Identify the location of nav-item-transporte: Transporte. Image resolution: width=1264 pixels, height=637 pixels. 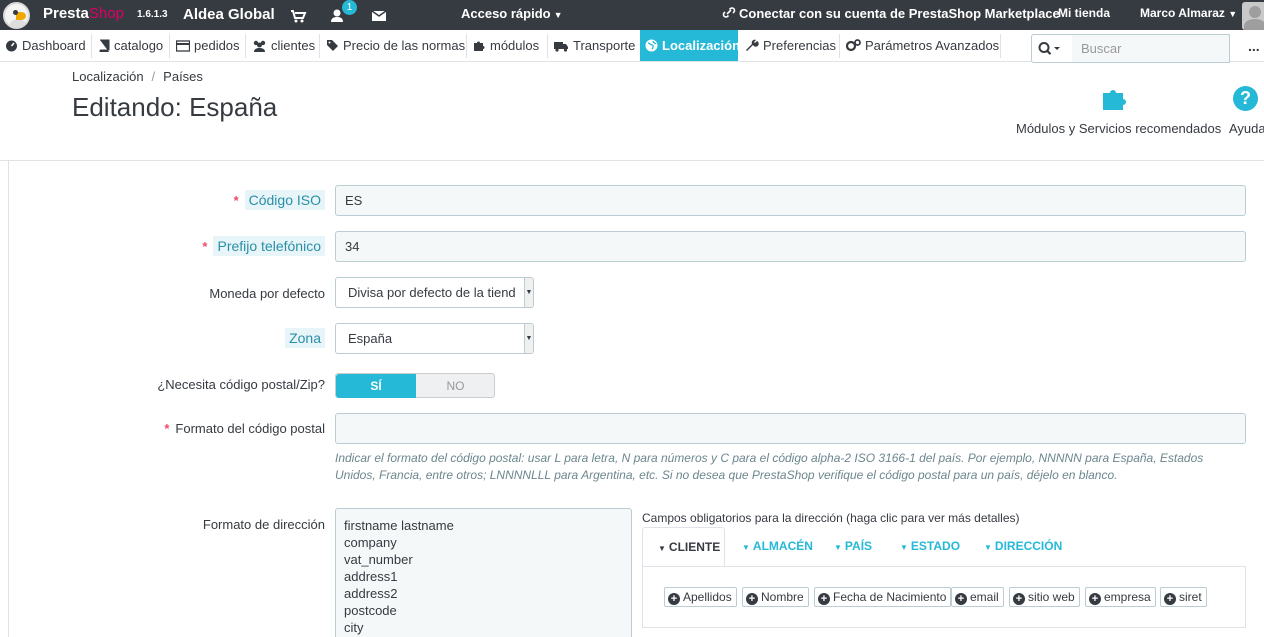
(593, 45).